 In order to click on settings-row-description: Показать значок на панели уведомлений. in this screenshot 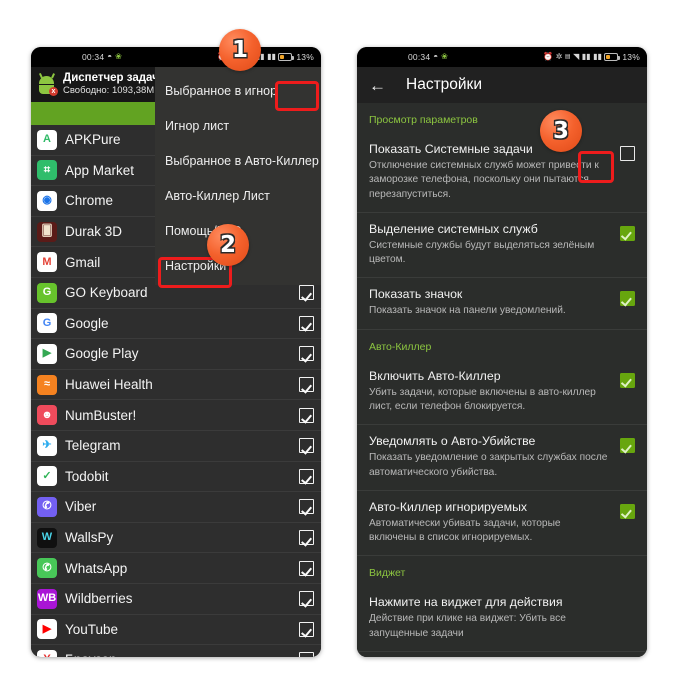, I will do `click(467, 311)`.